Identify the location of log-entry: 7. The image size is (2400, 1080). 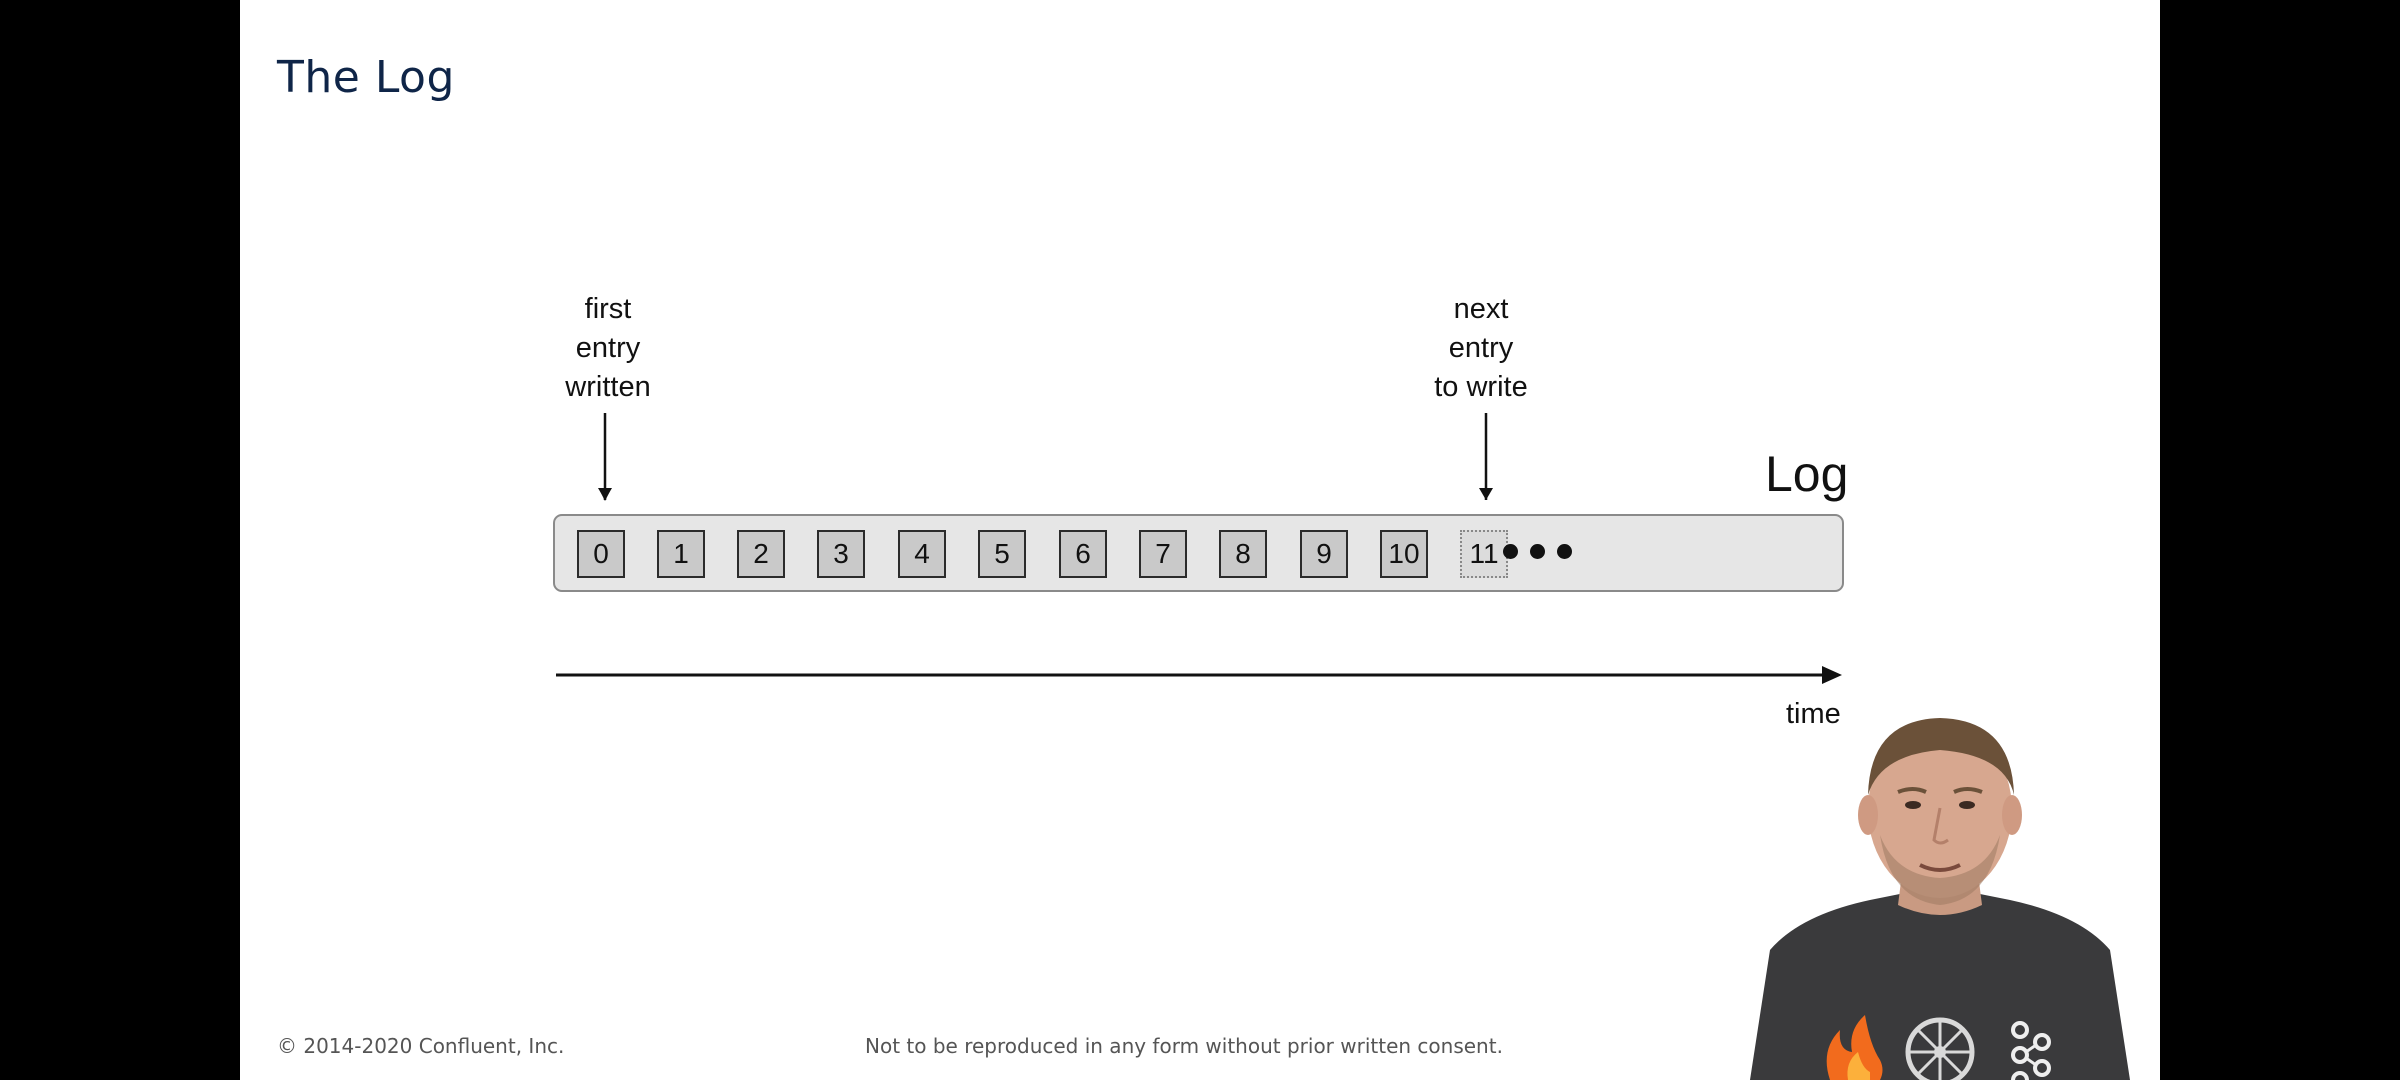
(1163, 554).